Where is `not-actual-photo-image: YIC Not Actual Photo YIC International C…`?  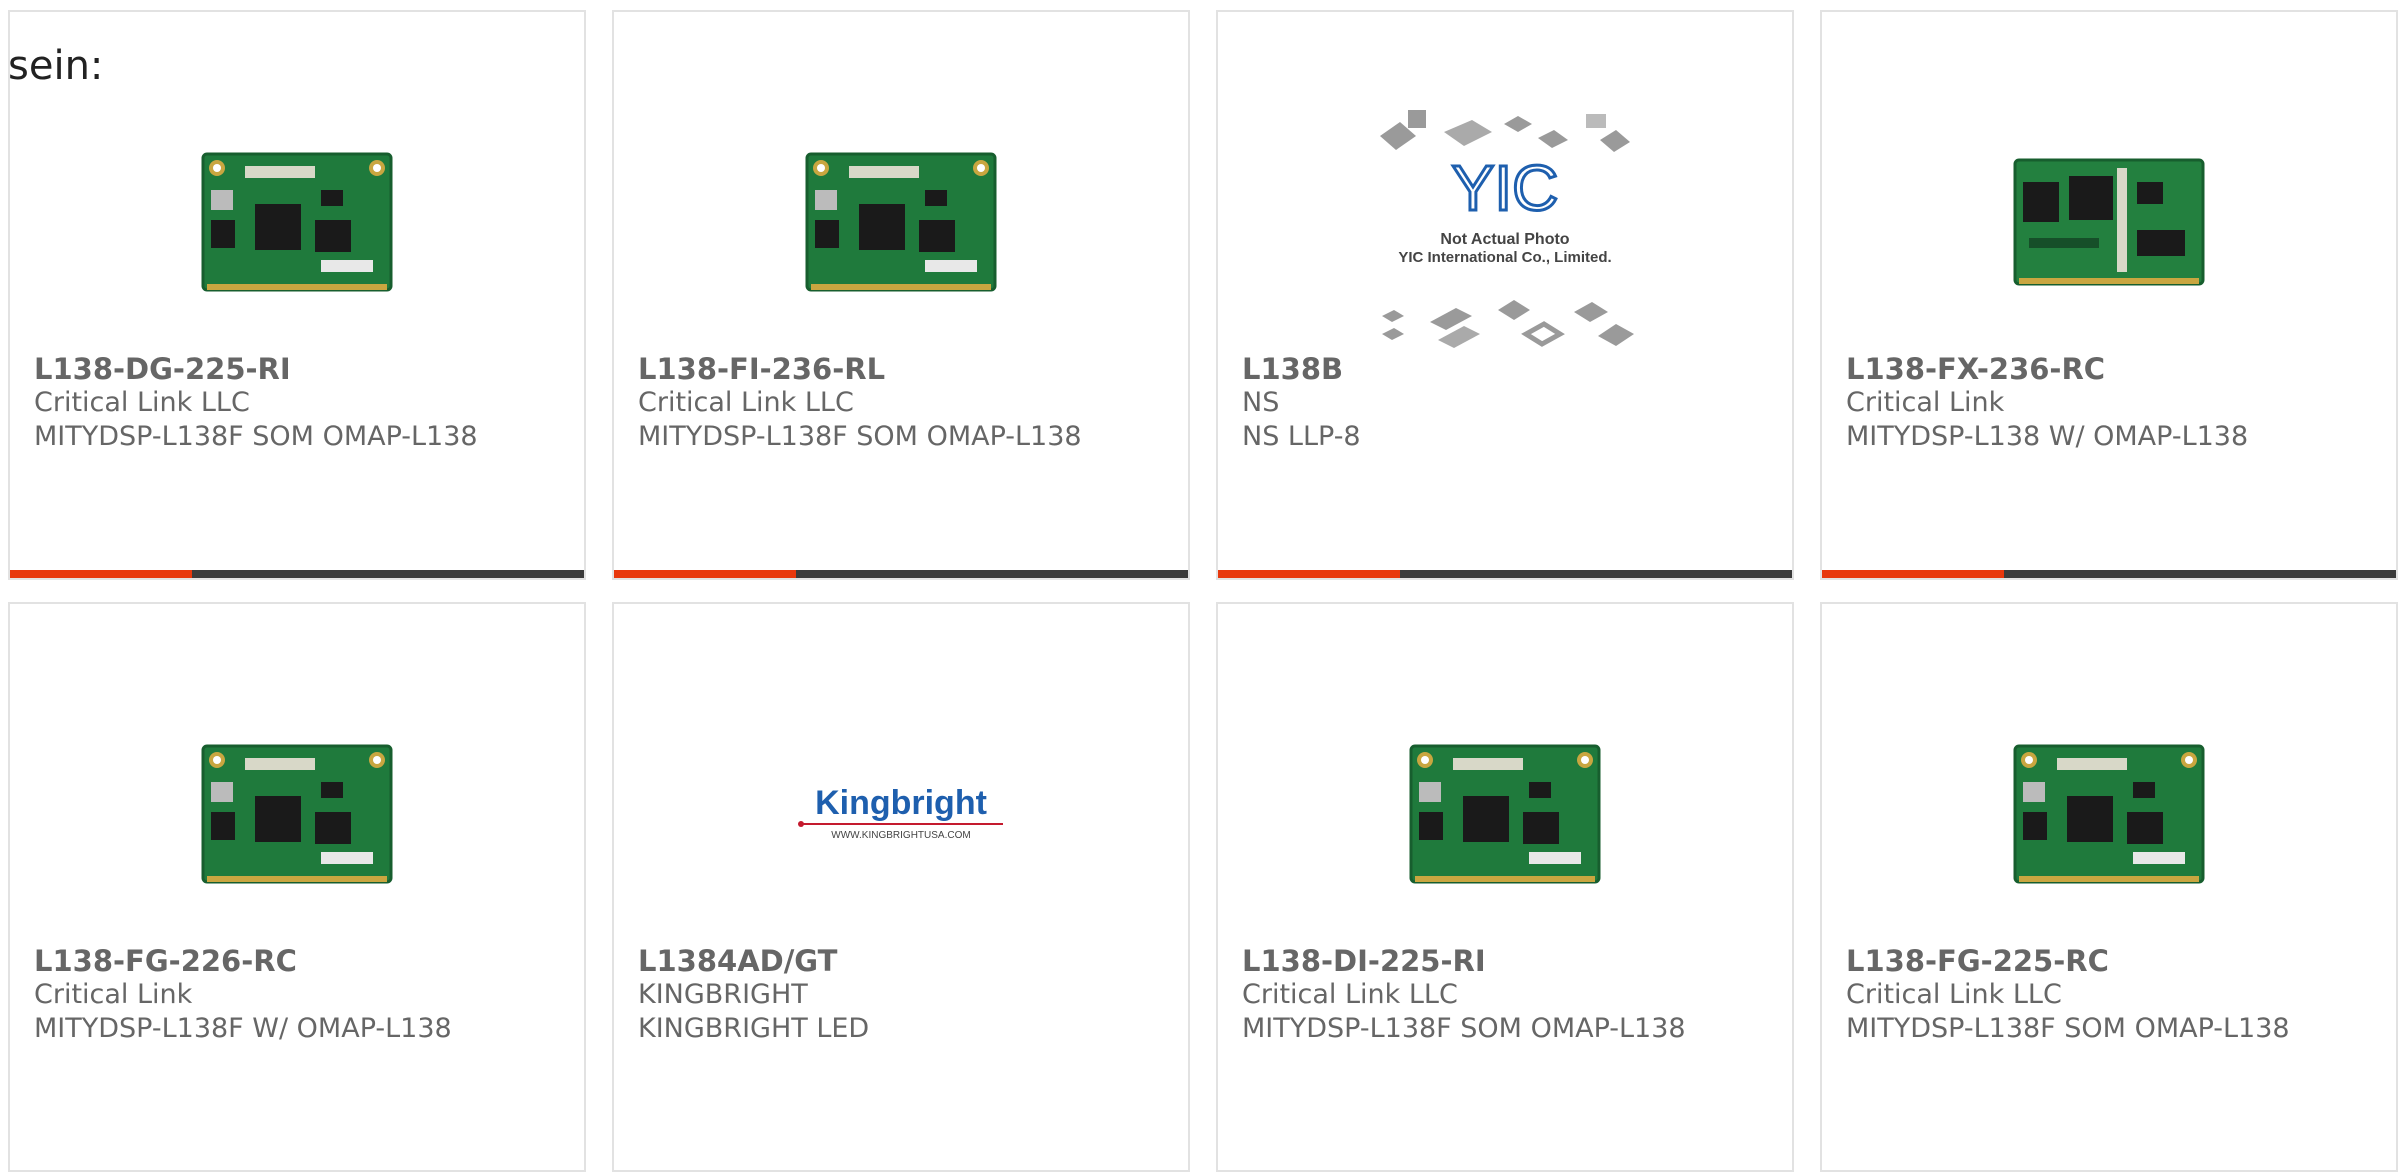 not-actual-photo-image: YIC Not Actual Photo YIC International C… is located at coordinates (1507, 229).